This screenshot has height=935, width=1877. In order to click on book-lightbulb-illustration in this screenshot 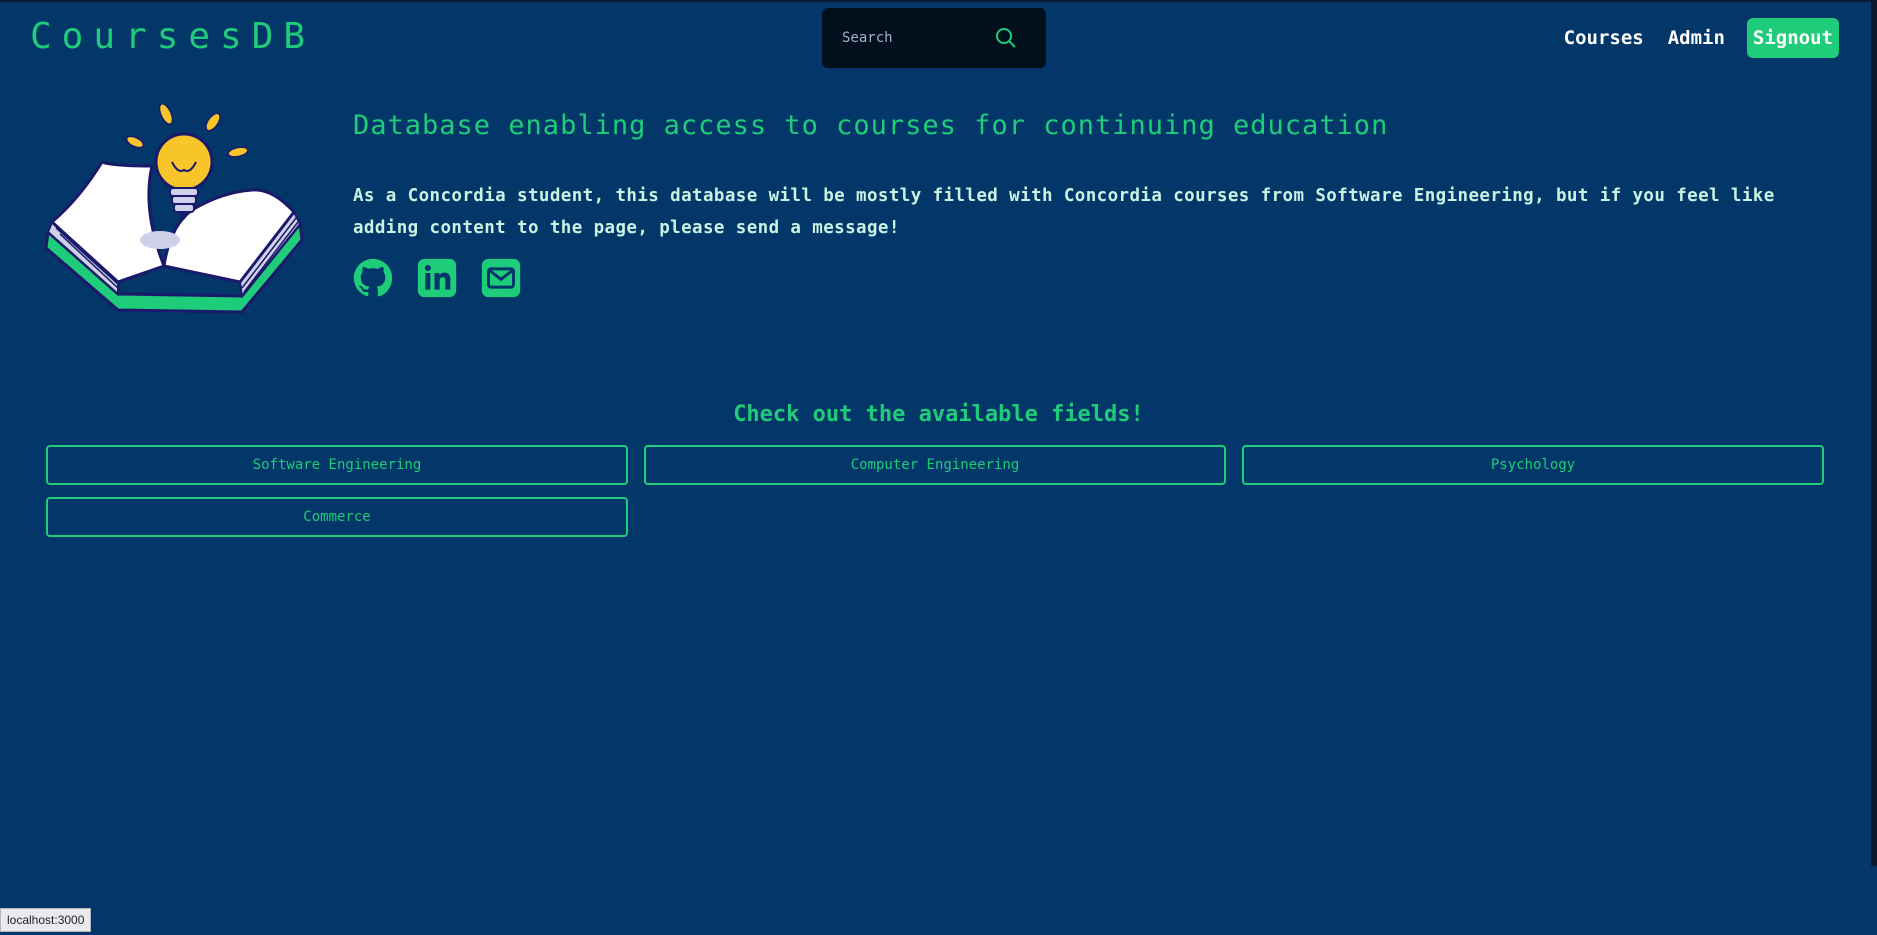, I will do `click(174, 208)`.